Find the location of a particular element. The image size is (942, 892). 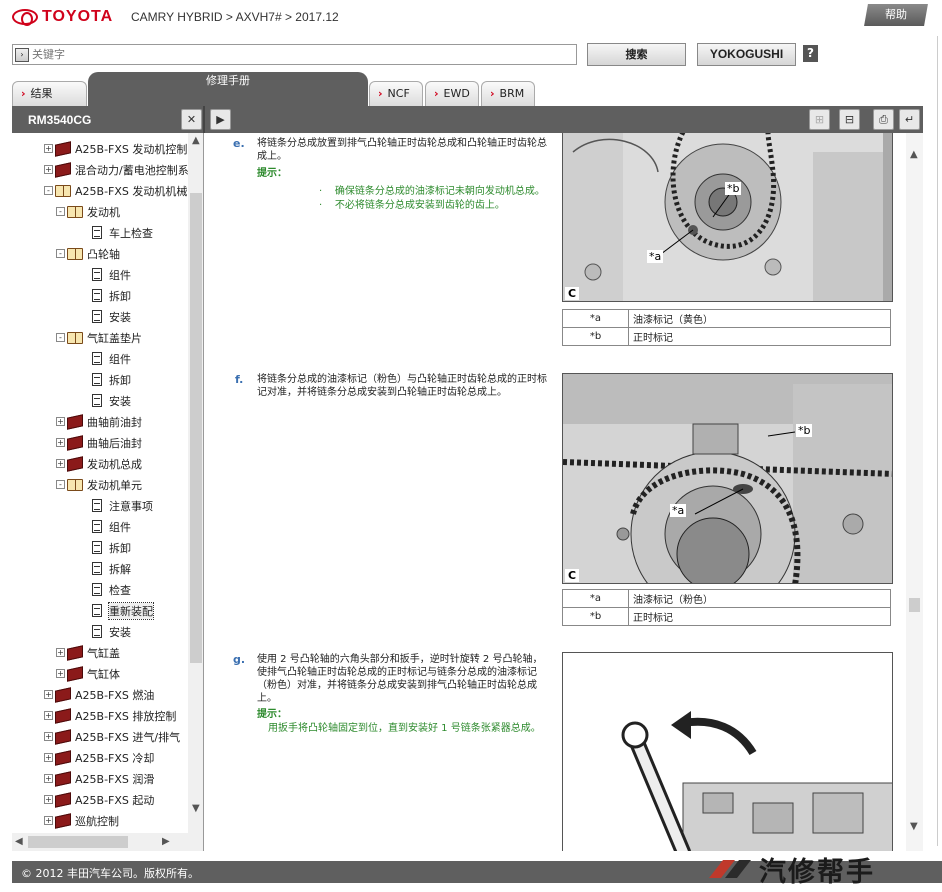

tree-horizontal-scrollbar: ◀ ▶ is located at coordinates (107, 842).